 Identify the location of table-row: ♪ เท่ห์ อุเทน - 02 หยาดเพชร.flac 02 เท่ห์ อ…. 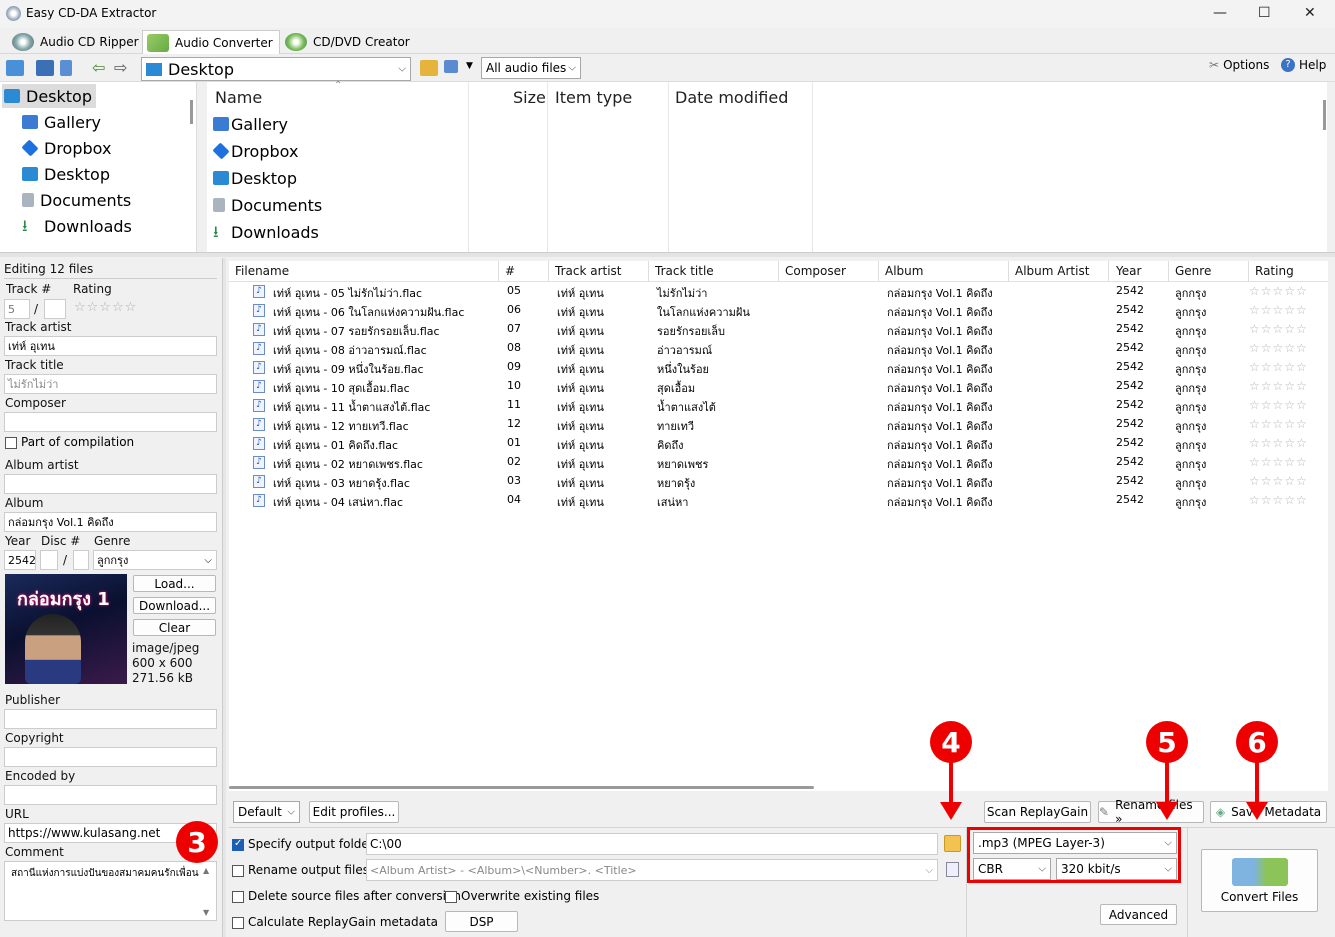
(778, 462).